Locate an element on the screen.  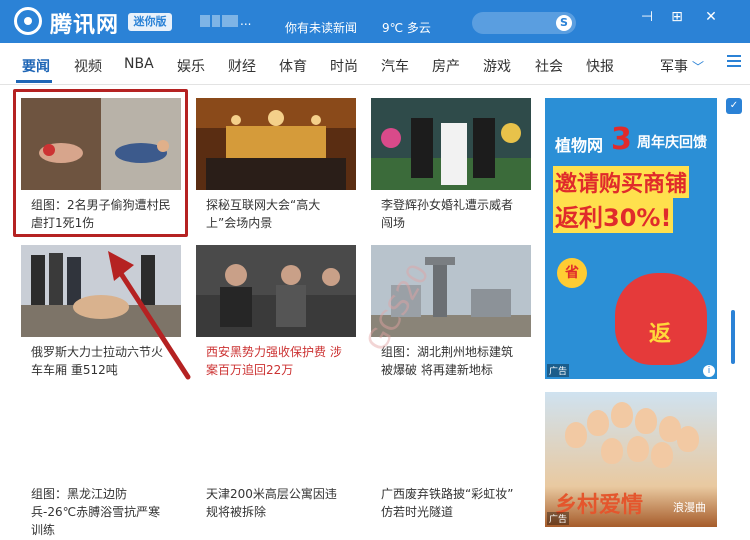
weather-status: 9℃ 多云 is located at coordinates (406, 27).